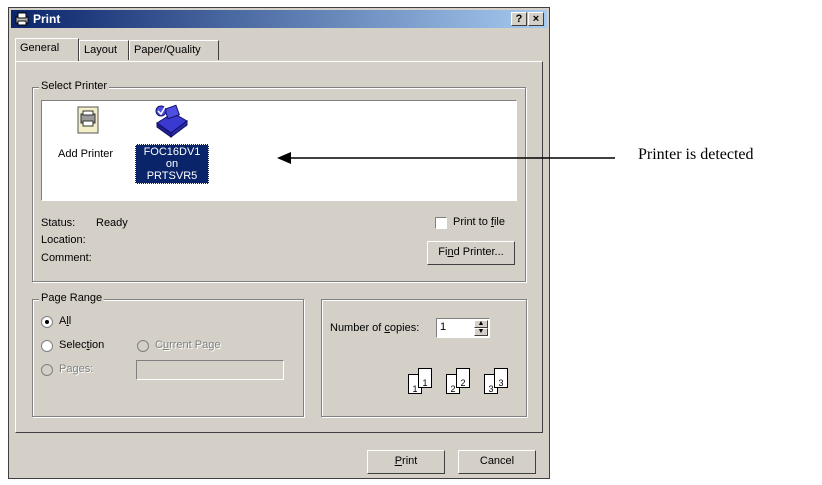 The width and height of the screenshot is (822, 485). What do you see at coordinates (112, 223) in the screenshot?
I see `status-value: Ready` at bounding box center [112, 223].